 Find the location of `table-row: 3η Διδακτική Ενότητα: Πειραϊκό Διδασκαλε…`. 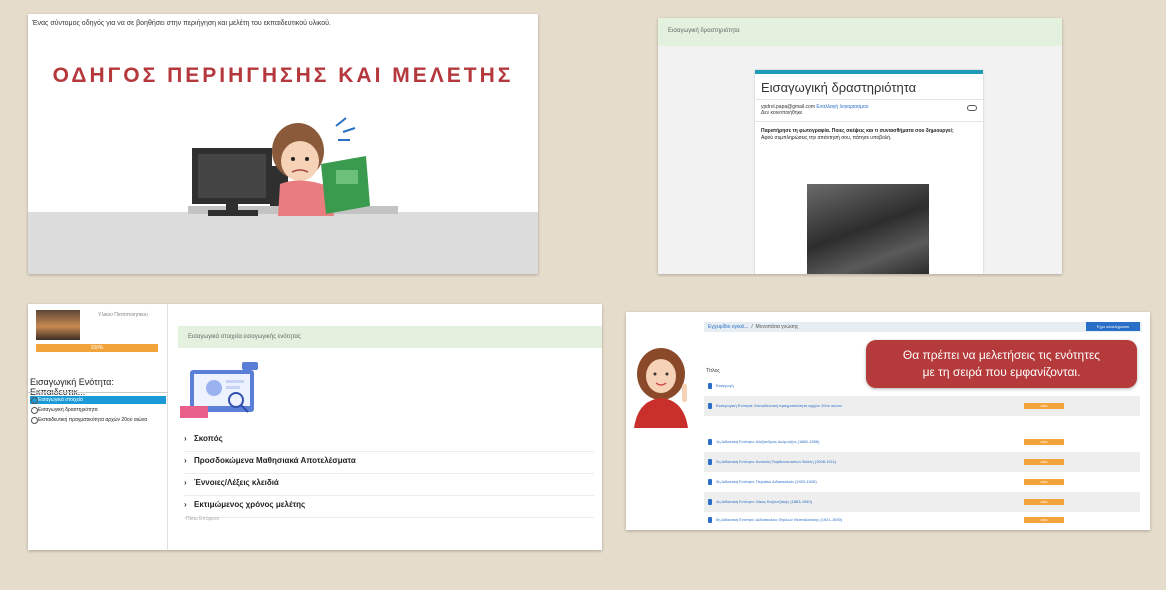

table-row: 3η Διδακτική Ενότητα: Πειραϊκό Διδασκαλε… is located at coordinates (922, 482).